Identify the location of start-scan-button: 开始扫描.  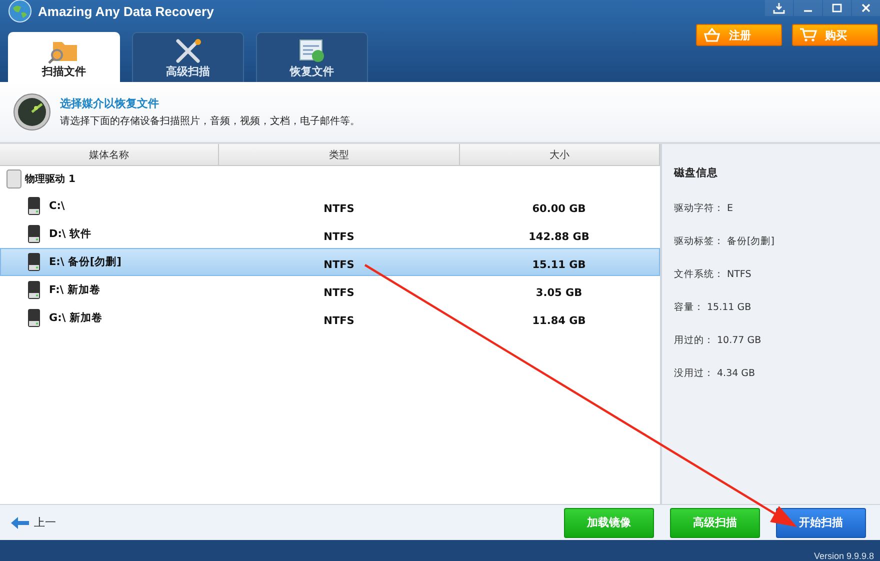
(821, 523).